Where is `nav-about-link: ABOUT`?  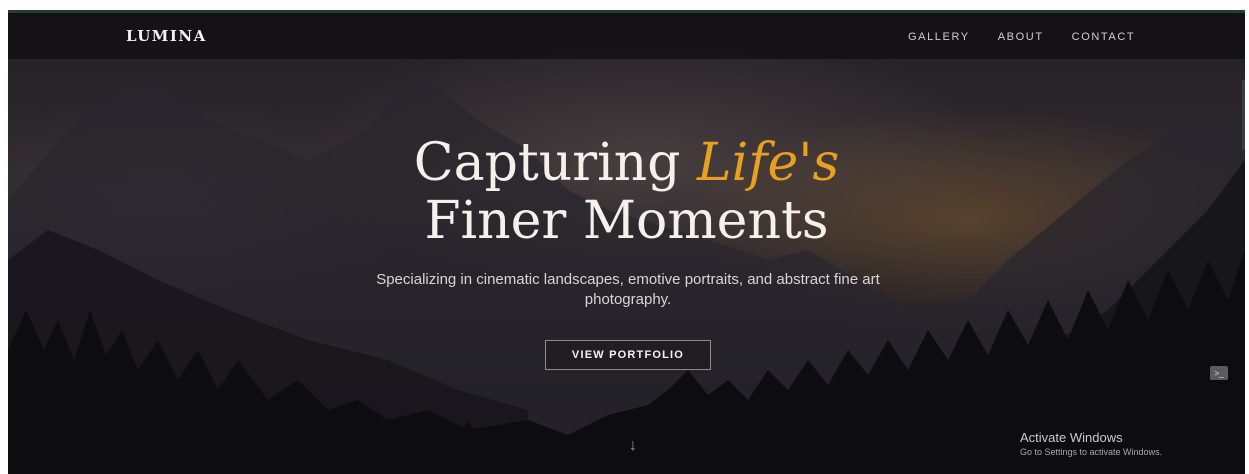
nav-about-link: ABOUT is located at coordinates (1021, 37).